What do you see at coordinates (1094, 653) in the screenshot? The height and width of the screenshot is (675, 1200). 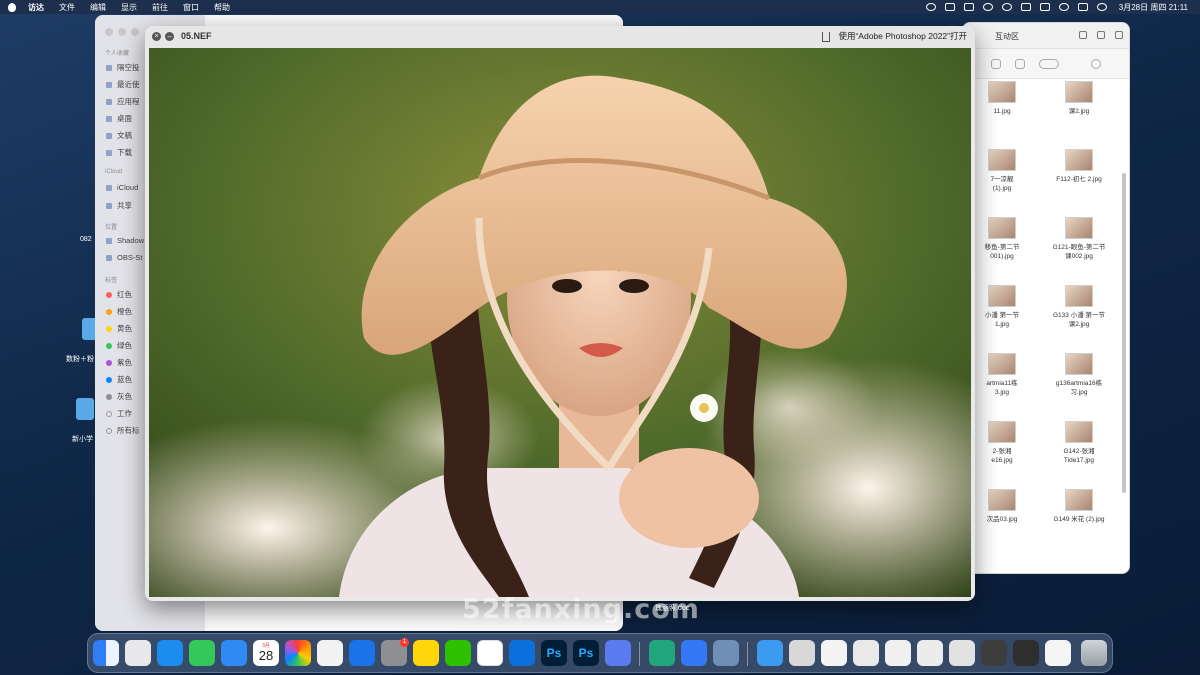 I see `trash-icon` at bounding box center [1094, 653].